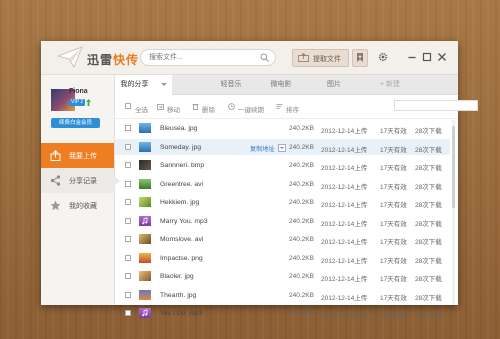 The image size is (500, 339). I want to click on scrollbar, so click(453, 212).